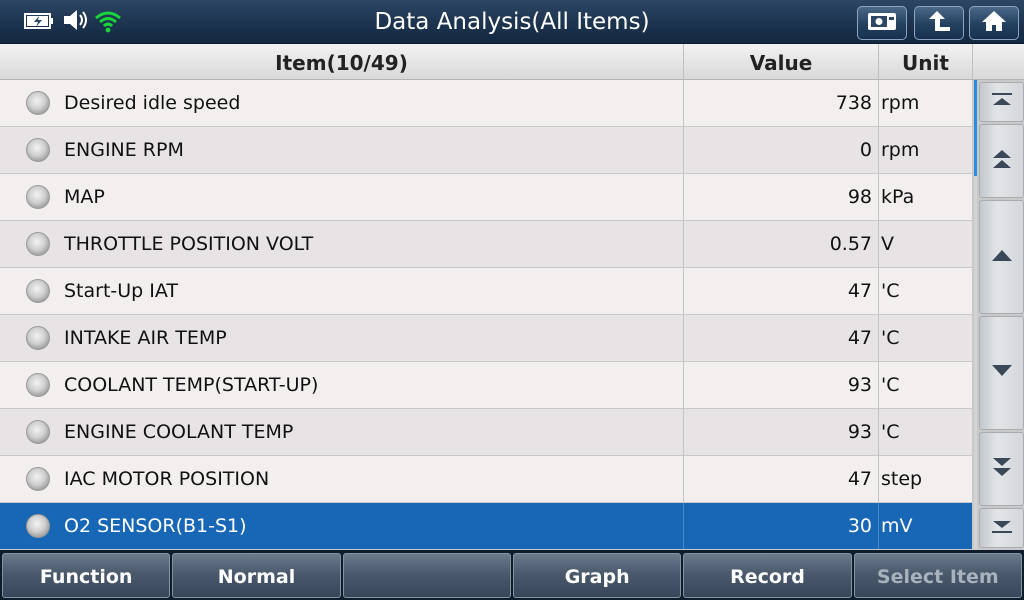 This screenshot has height=600, width=1024. I want to click on scroll-top-button, so click(1001, 102).